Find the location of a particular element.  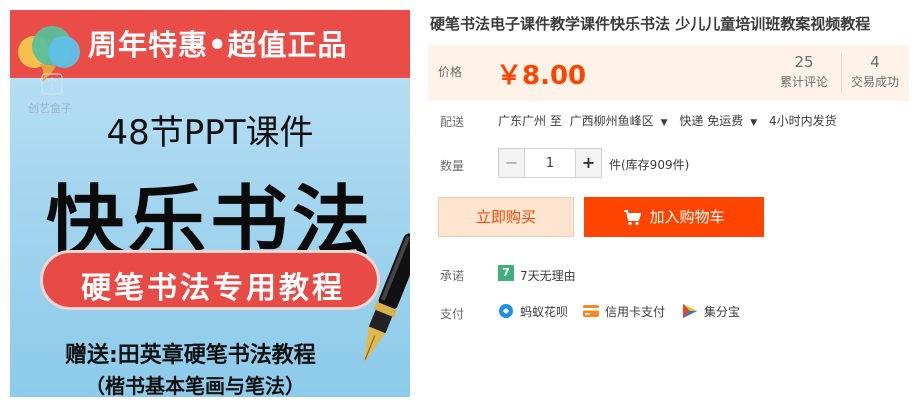

payment-label: 支付 is located at coordinates (452, 314).